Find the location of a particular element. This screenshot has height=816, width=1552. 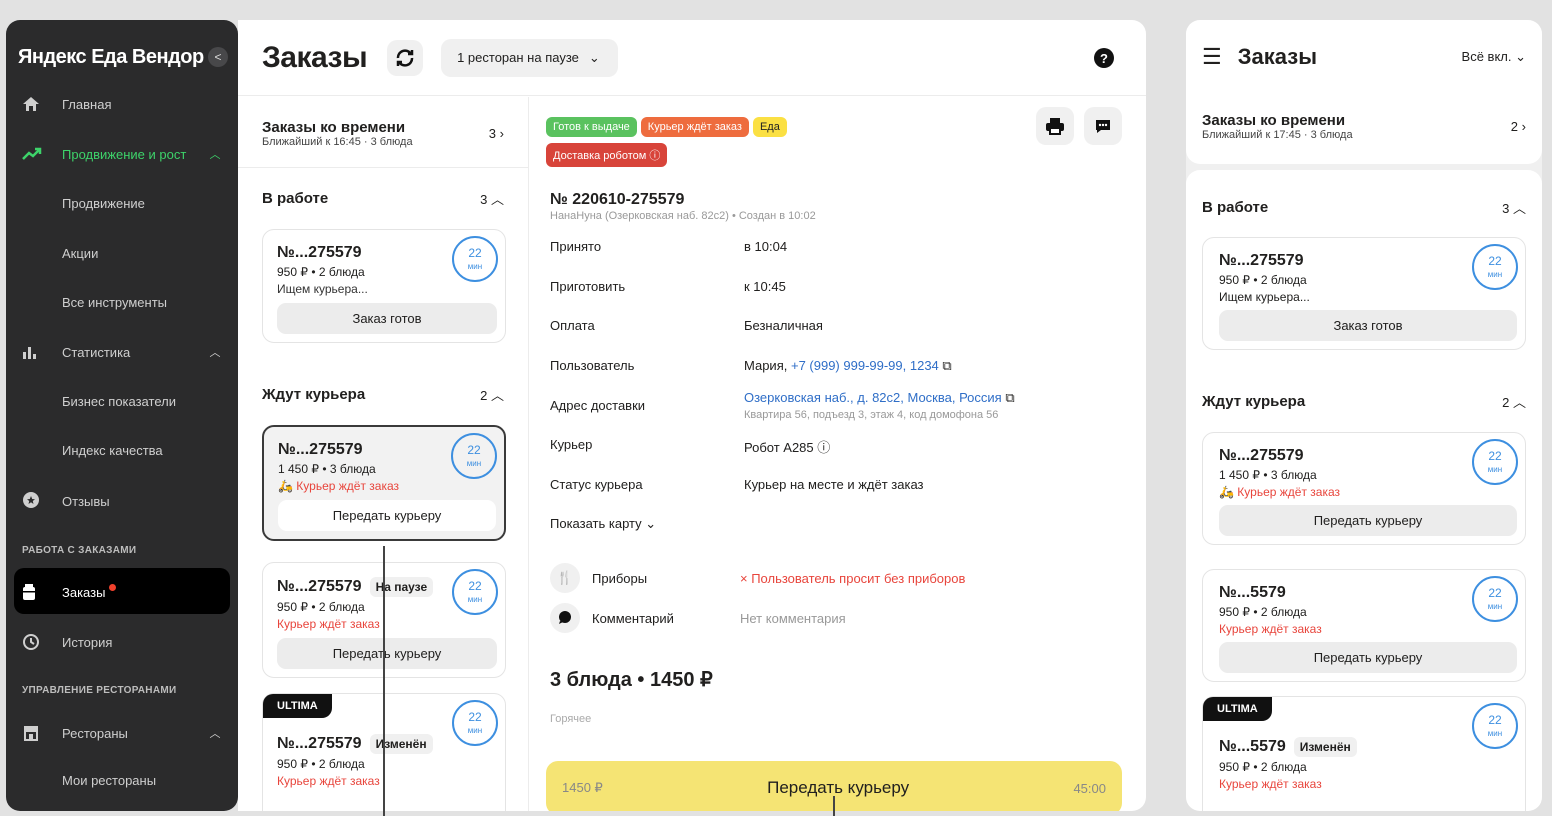

page-header: Заказы 1 ресторан на паузе ⌄ ? is located at coordinates (692, 58).